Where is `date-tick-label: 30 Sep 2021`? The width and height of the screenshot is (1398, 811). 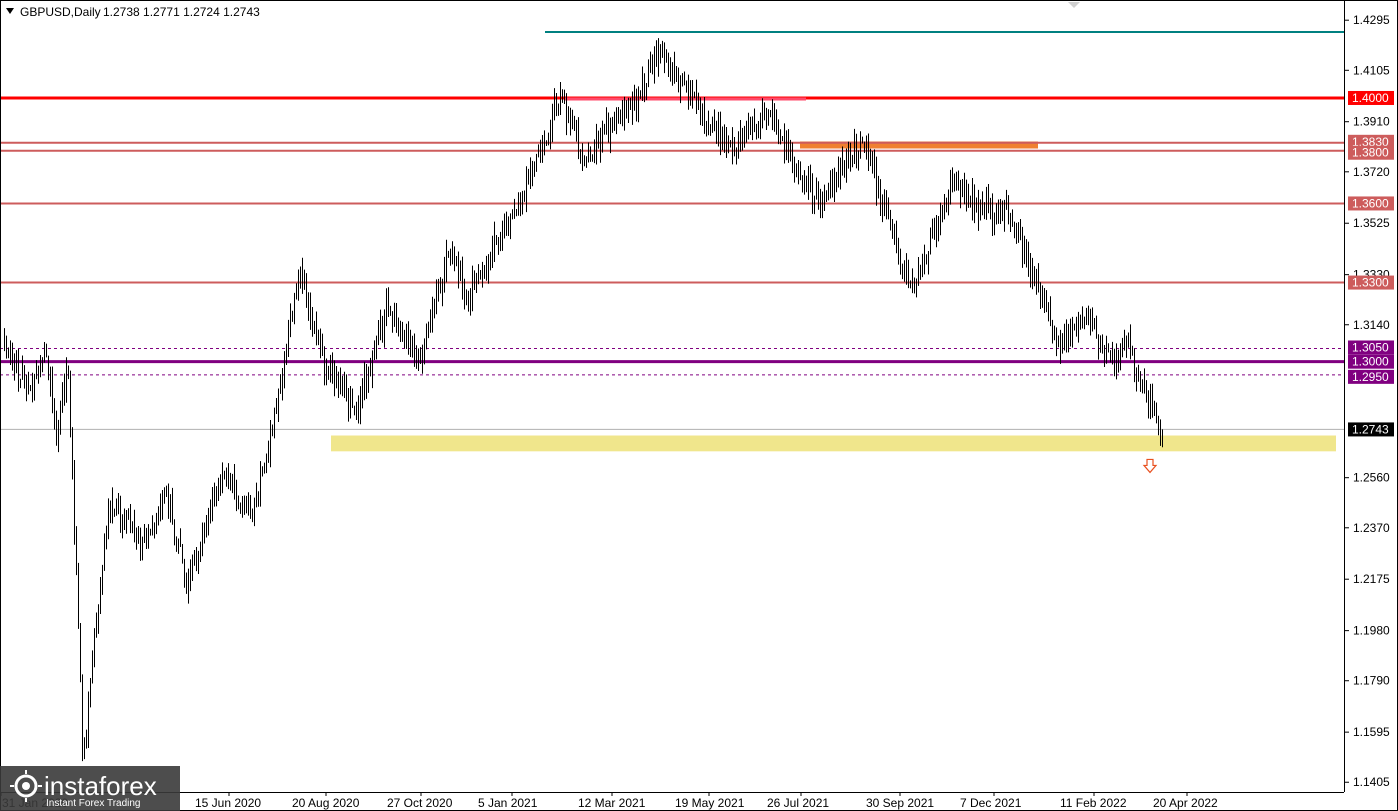
date-tick-label: 30 Sep 2021 is located at coordinates (900, 803).